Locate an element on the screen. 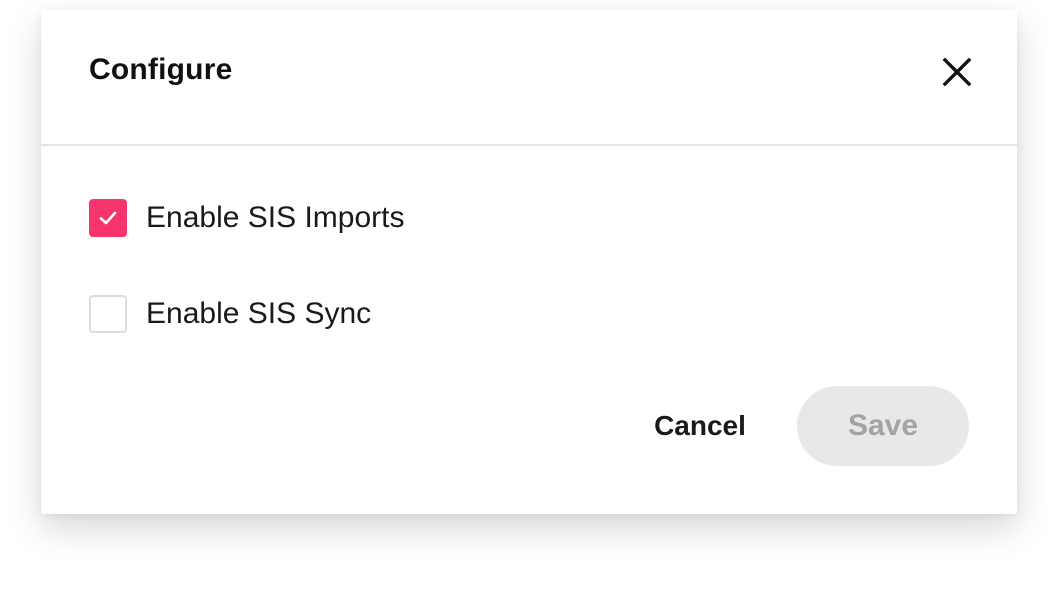 This screenshot has height=594, width=1058. close-button is located at coordinates (957, 72).